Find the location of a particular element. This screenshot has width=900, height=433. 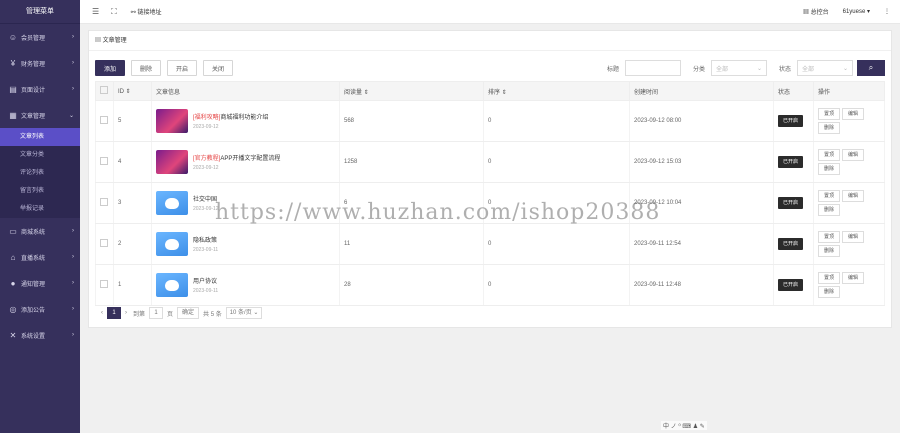

col-views: 阅读量 ⇕ is located at coordinates (411, 91).